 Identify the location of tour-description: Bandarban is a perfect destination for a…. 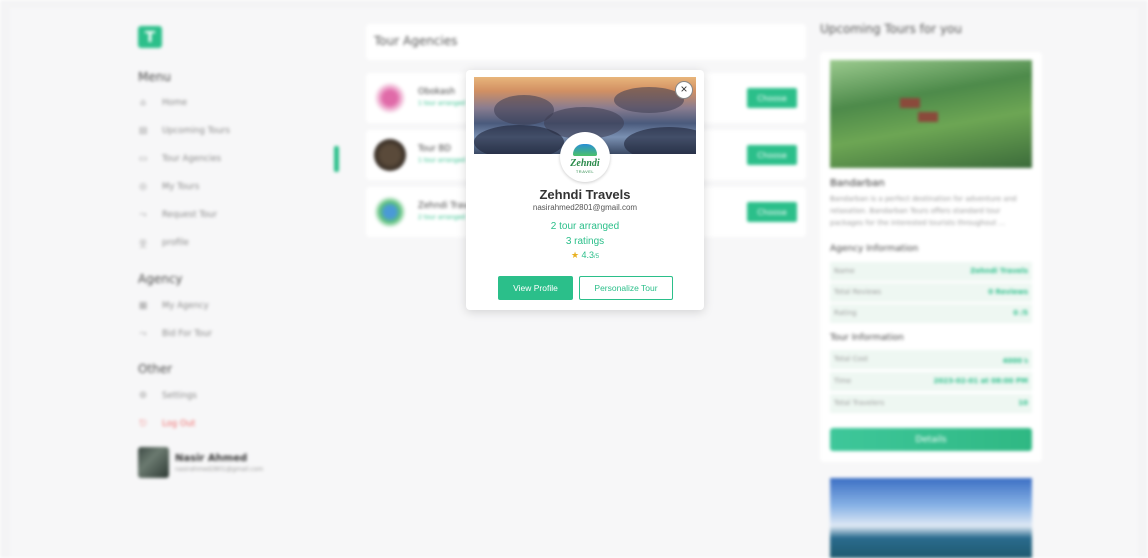
(923, 211).